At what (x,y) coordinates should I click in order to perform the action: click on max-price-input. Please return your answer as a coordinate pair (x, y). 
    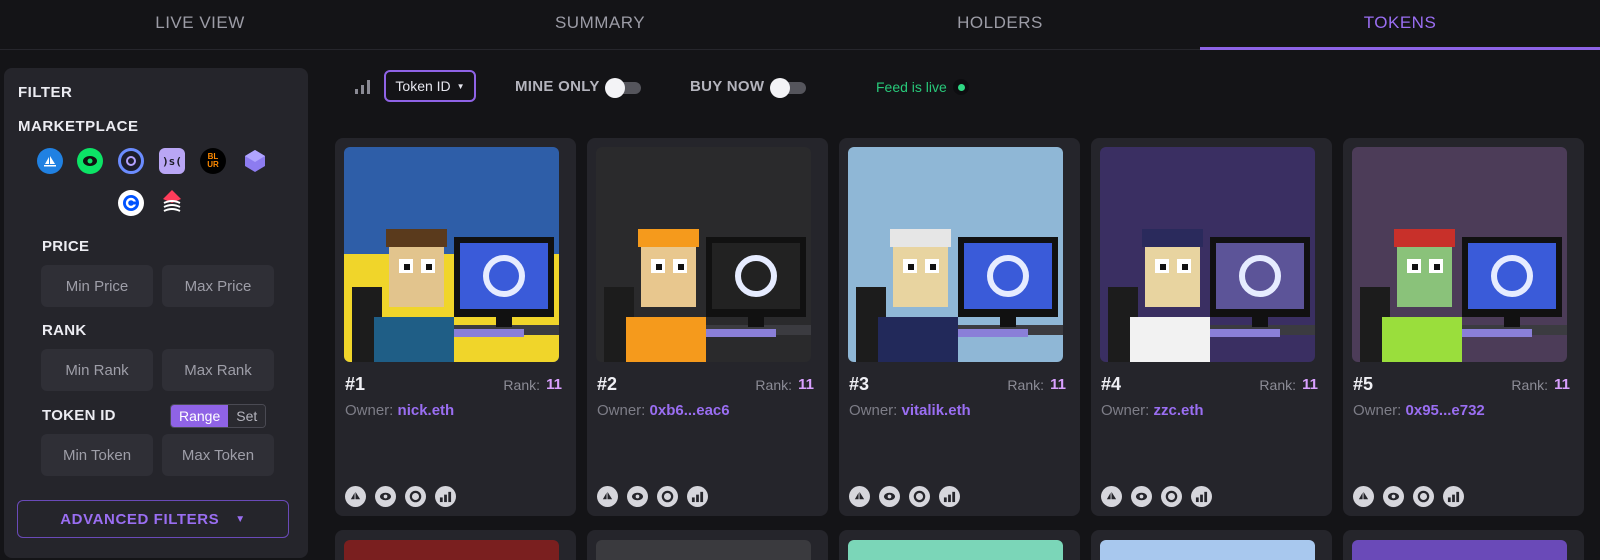
    Looking at the image, I should click on (218, 286).